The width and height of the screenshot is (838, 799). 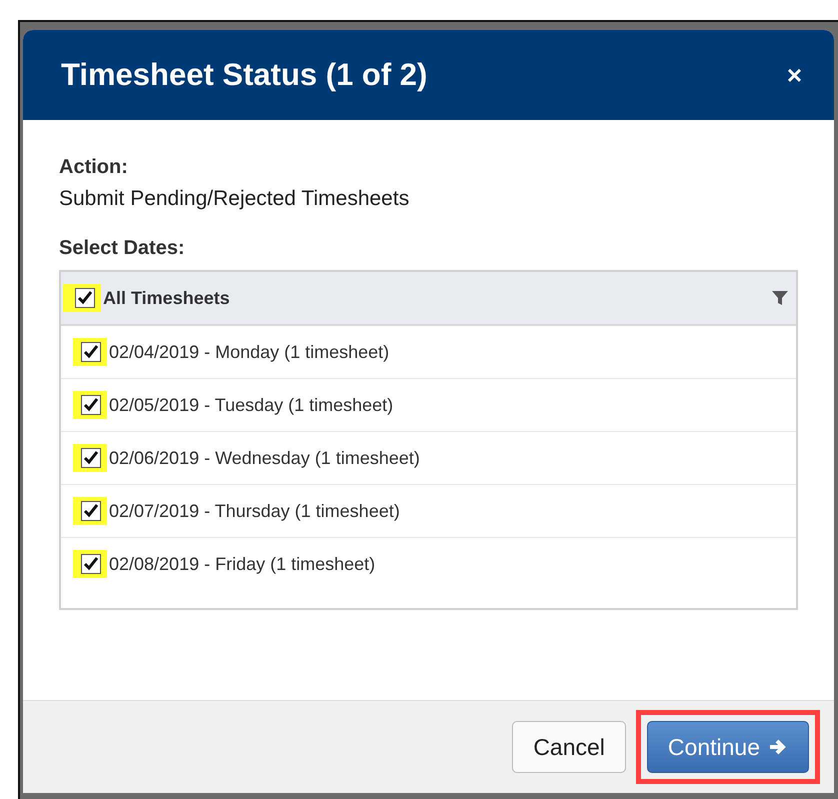 I want to click on header-label: All Timesheets, so click(x=167, y=298).